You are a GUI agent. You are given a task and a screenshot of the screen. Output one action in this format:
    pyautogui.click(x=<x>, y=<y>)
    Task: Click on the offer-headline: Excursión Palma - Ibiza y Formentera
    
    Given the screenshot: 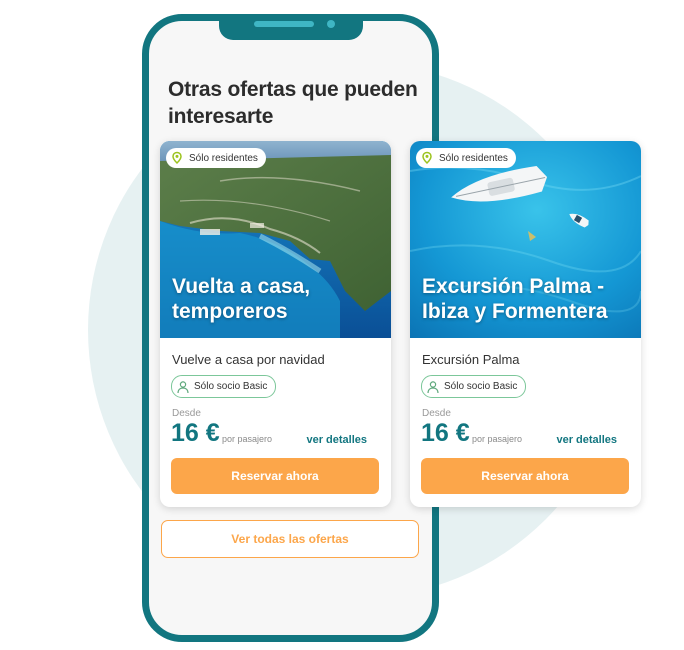 What is the action you would take?
    pyautogui.click(x=515, y=299)
    